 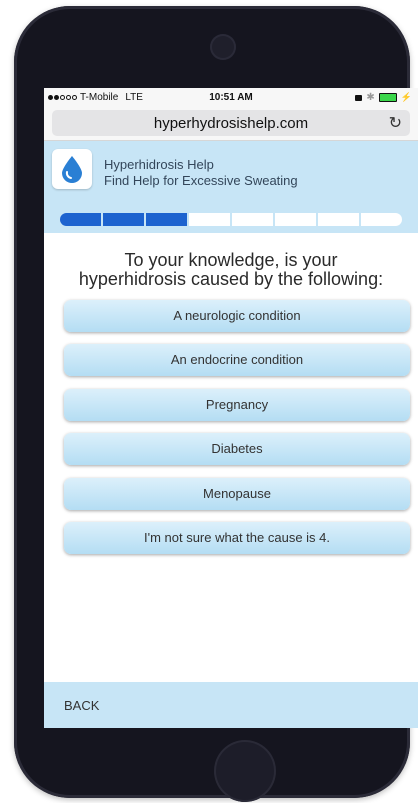 I want to click on back-button: BACK, so click(x=81, y=705).